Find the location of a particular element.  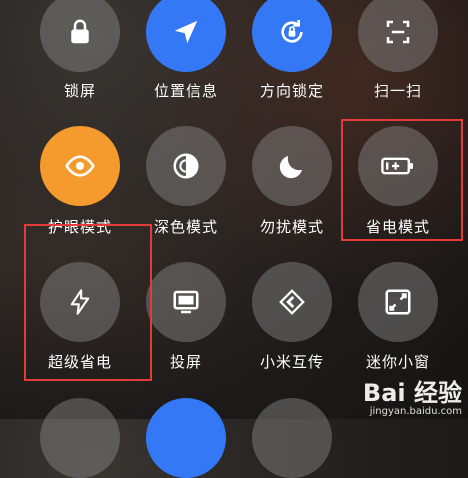

cast-screen-toggle is located at coordinates (186, 302).